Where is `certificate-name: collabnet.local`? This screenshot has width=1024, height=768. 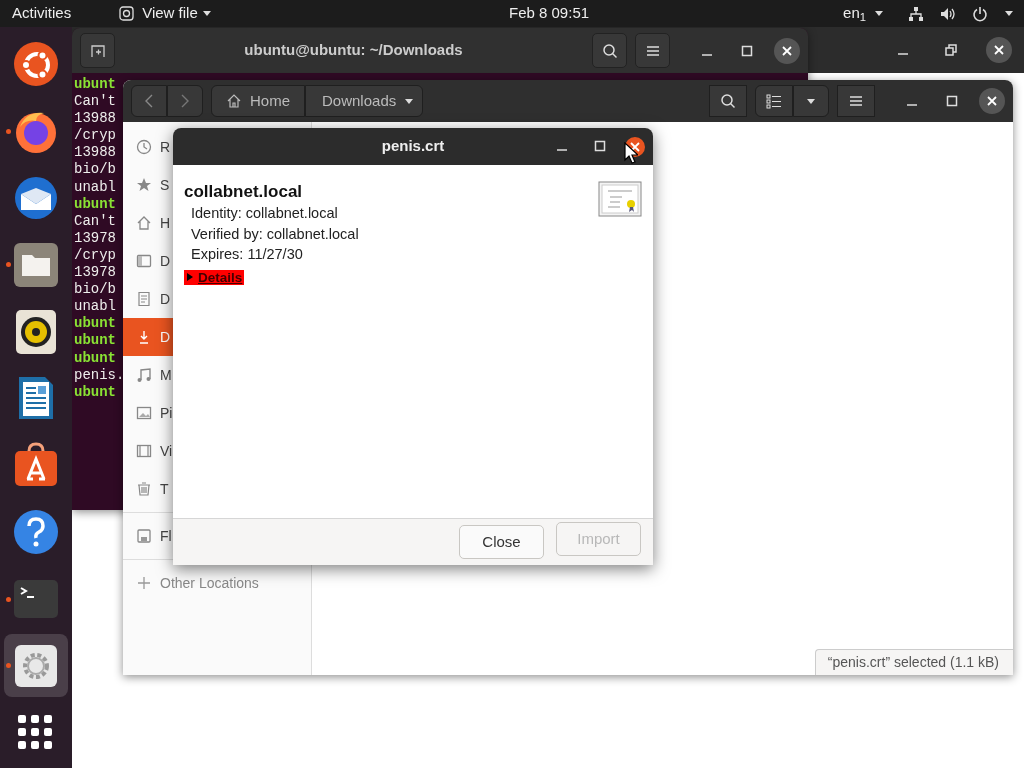
certificate-name: collabnet.local is located at coordinates (244, 192).